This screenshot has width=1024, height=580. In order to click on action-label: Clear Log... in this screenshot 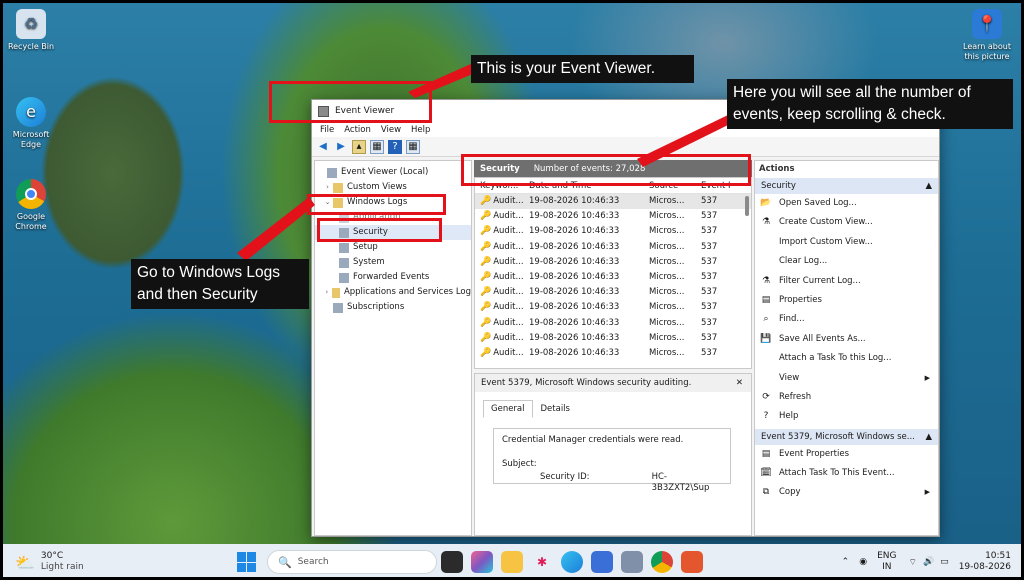, I will do `click(803, 261)`.